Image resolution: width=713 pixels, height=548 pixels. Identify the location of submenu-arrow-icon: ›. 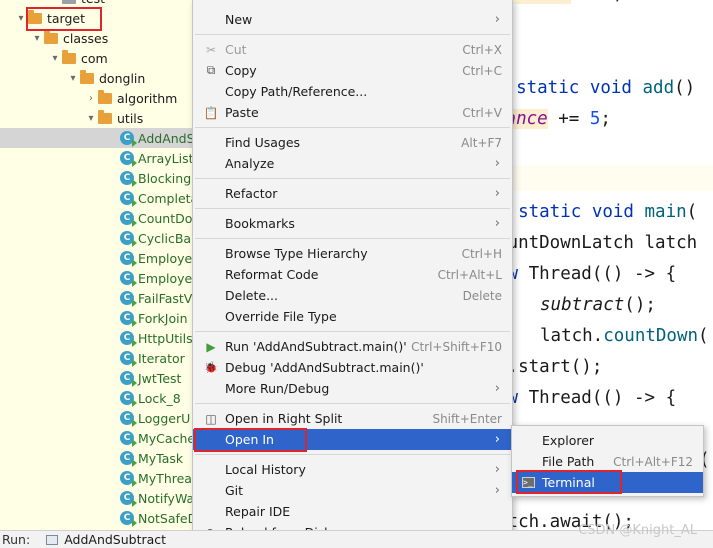
(497, 490).